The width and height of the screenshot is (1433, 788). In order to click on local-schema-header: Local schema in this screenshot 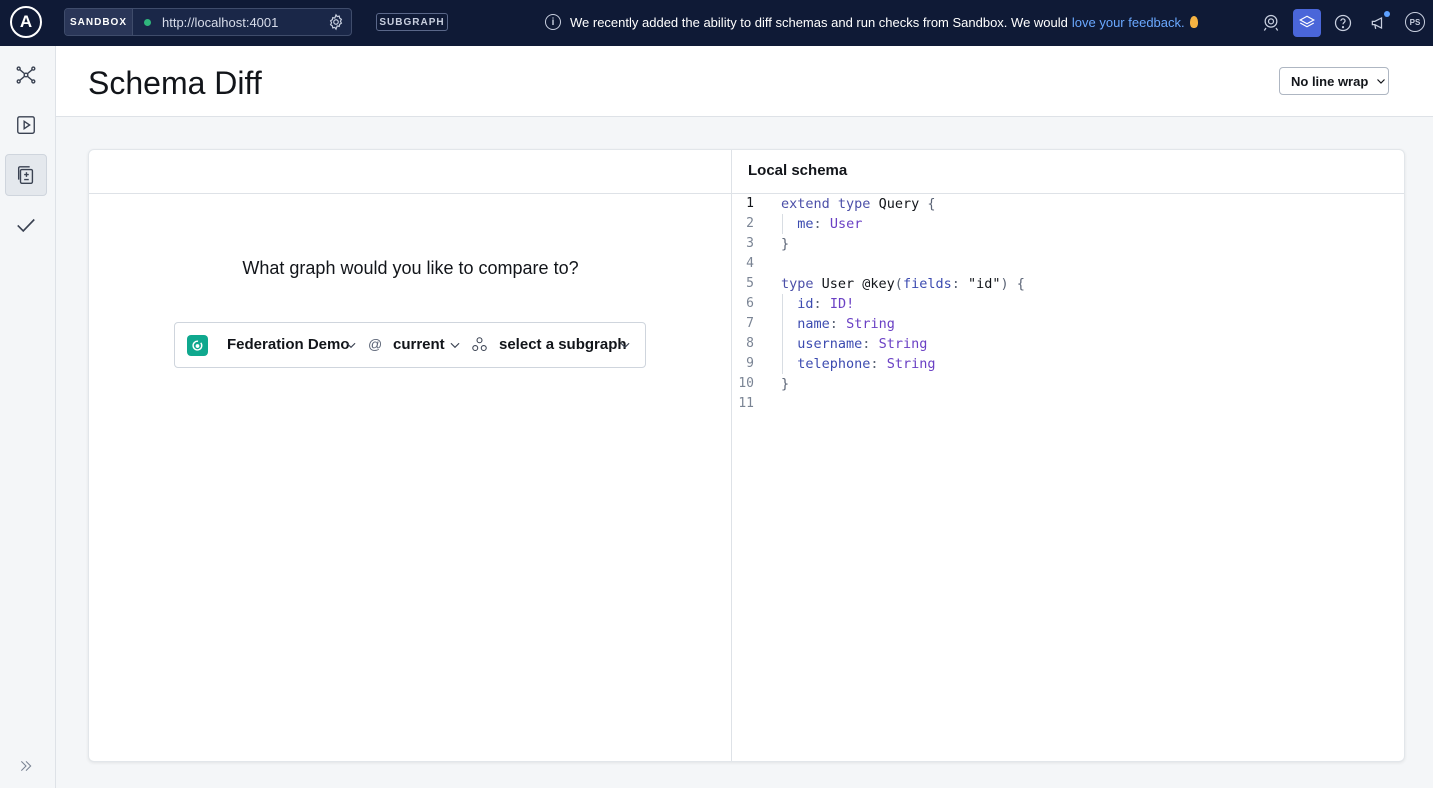, I will do `click(1068, 172)`.